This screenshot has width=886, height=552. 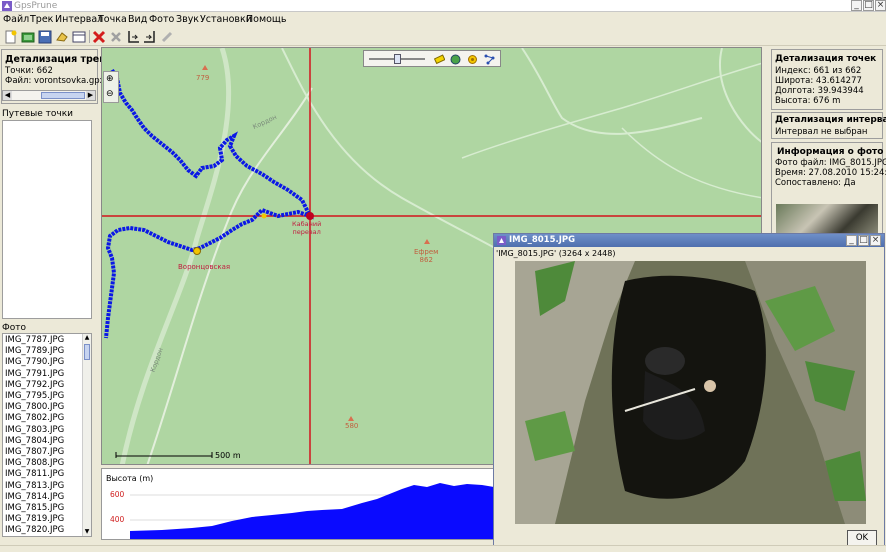 What do you see at coordinates (880, 5) in the screenshot?
I see `close-button: ×` at bounding box center [880, 5].